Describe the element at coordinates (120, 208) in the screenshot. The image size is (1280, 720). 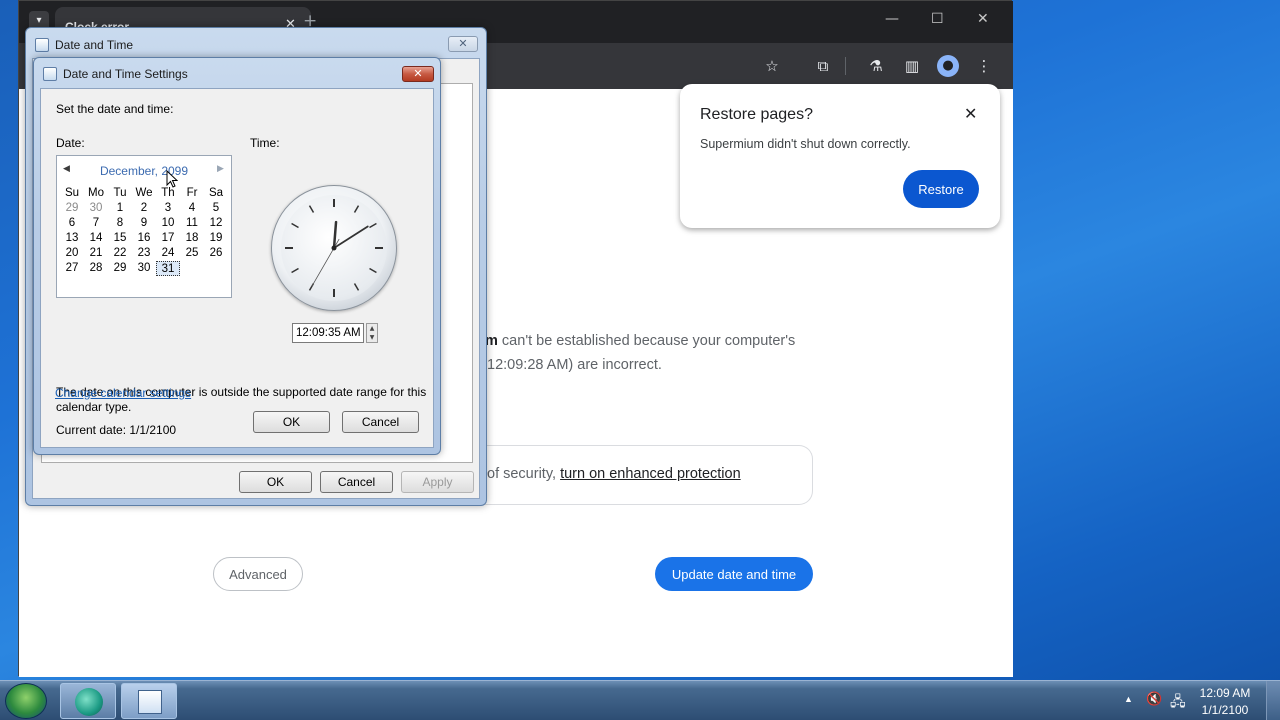
I see `calendar-day: 1` at that location.